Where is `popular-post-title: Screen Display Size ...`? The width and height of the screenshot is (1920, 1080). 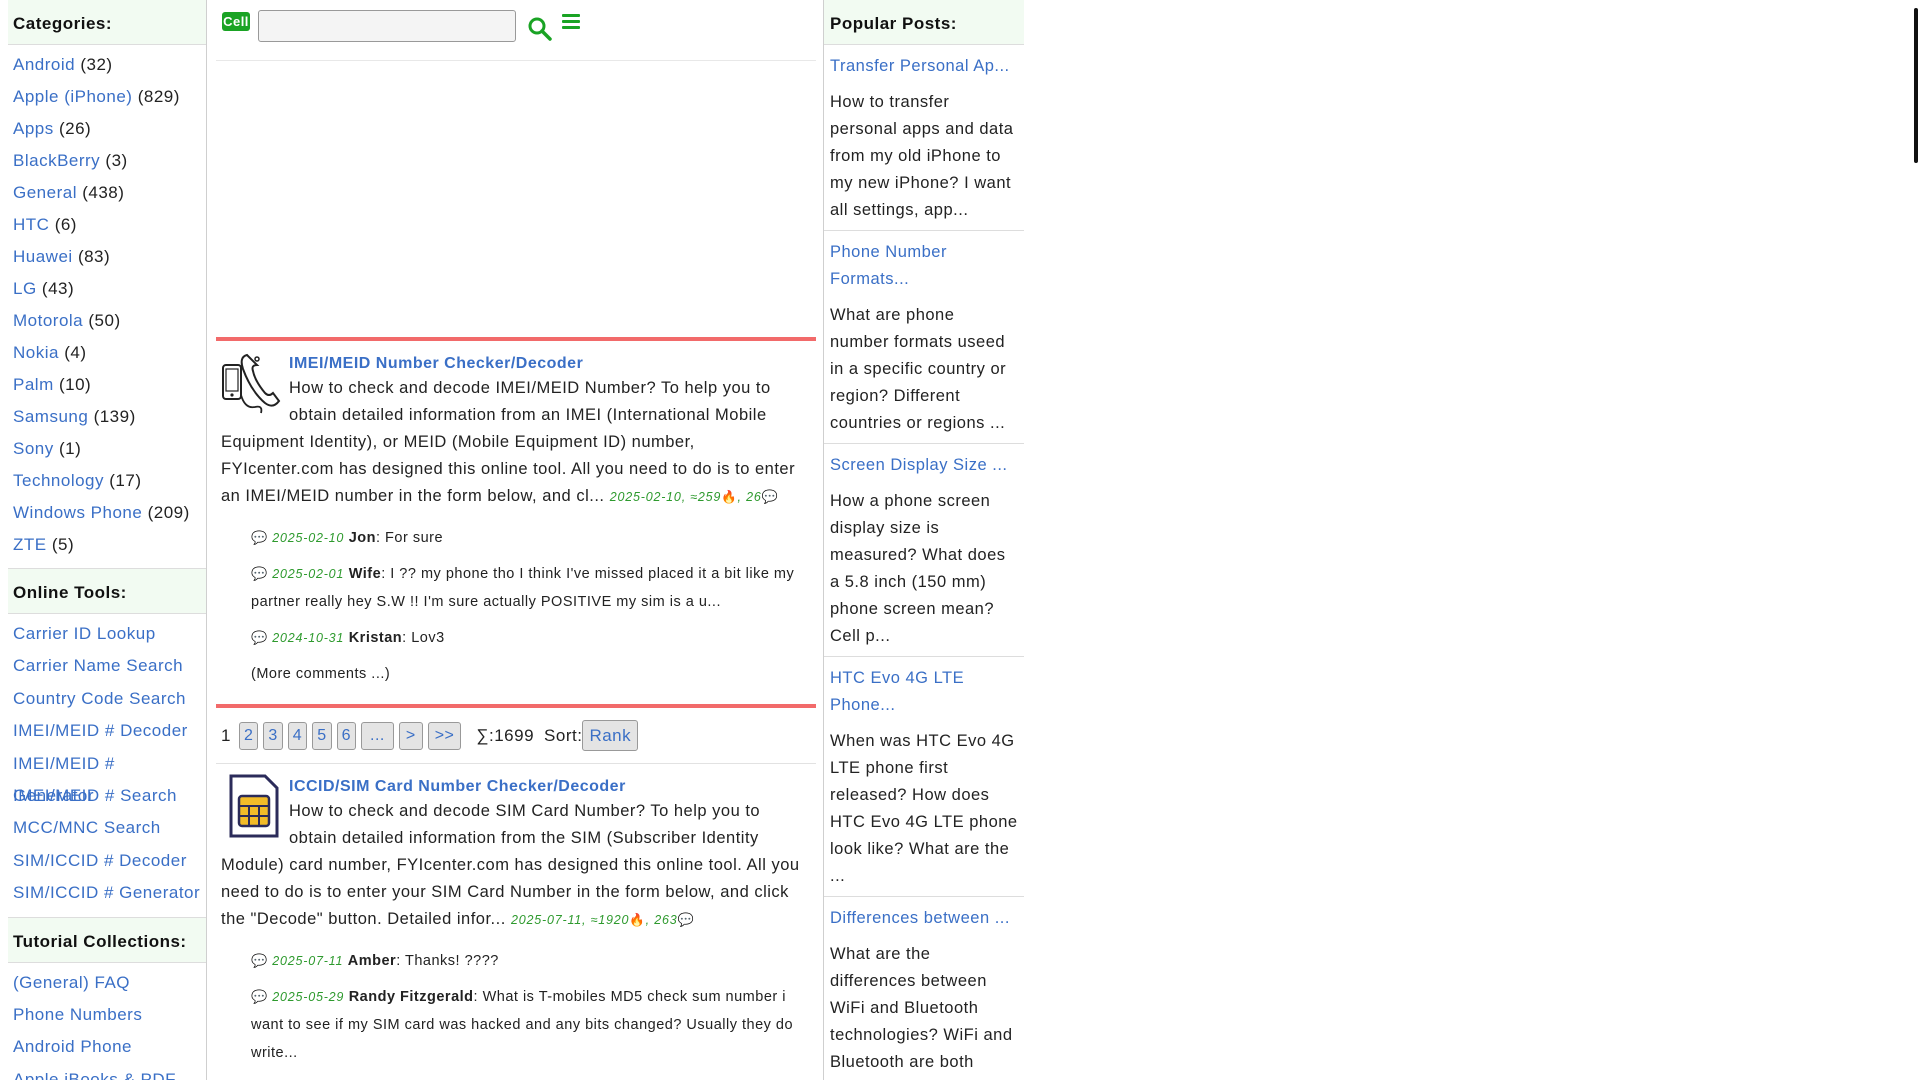 popular-post-title: Screen Display Size ... is located at coordinates (924, 465).